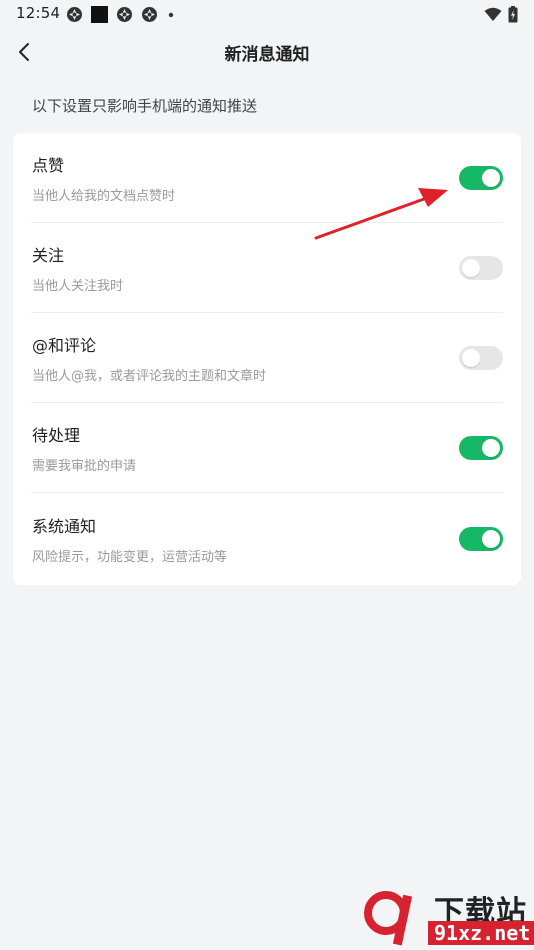 This screenshot has width=534, height=950. What do you see at coordinates (78, 286) in the screenshot?
I see `setting-description: 当他人关注我时` at bounding box center [78, 286].